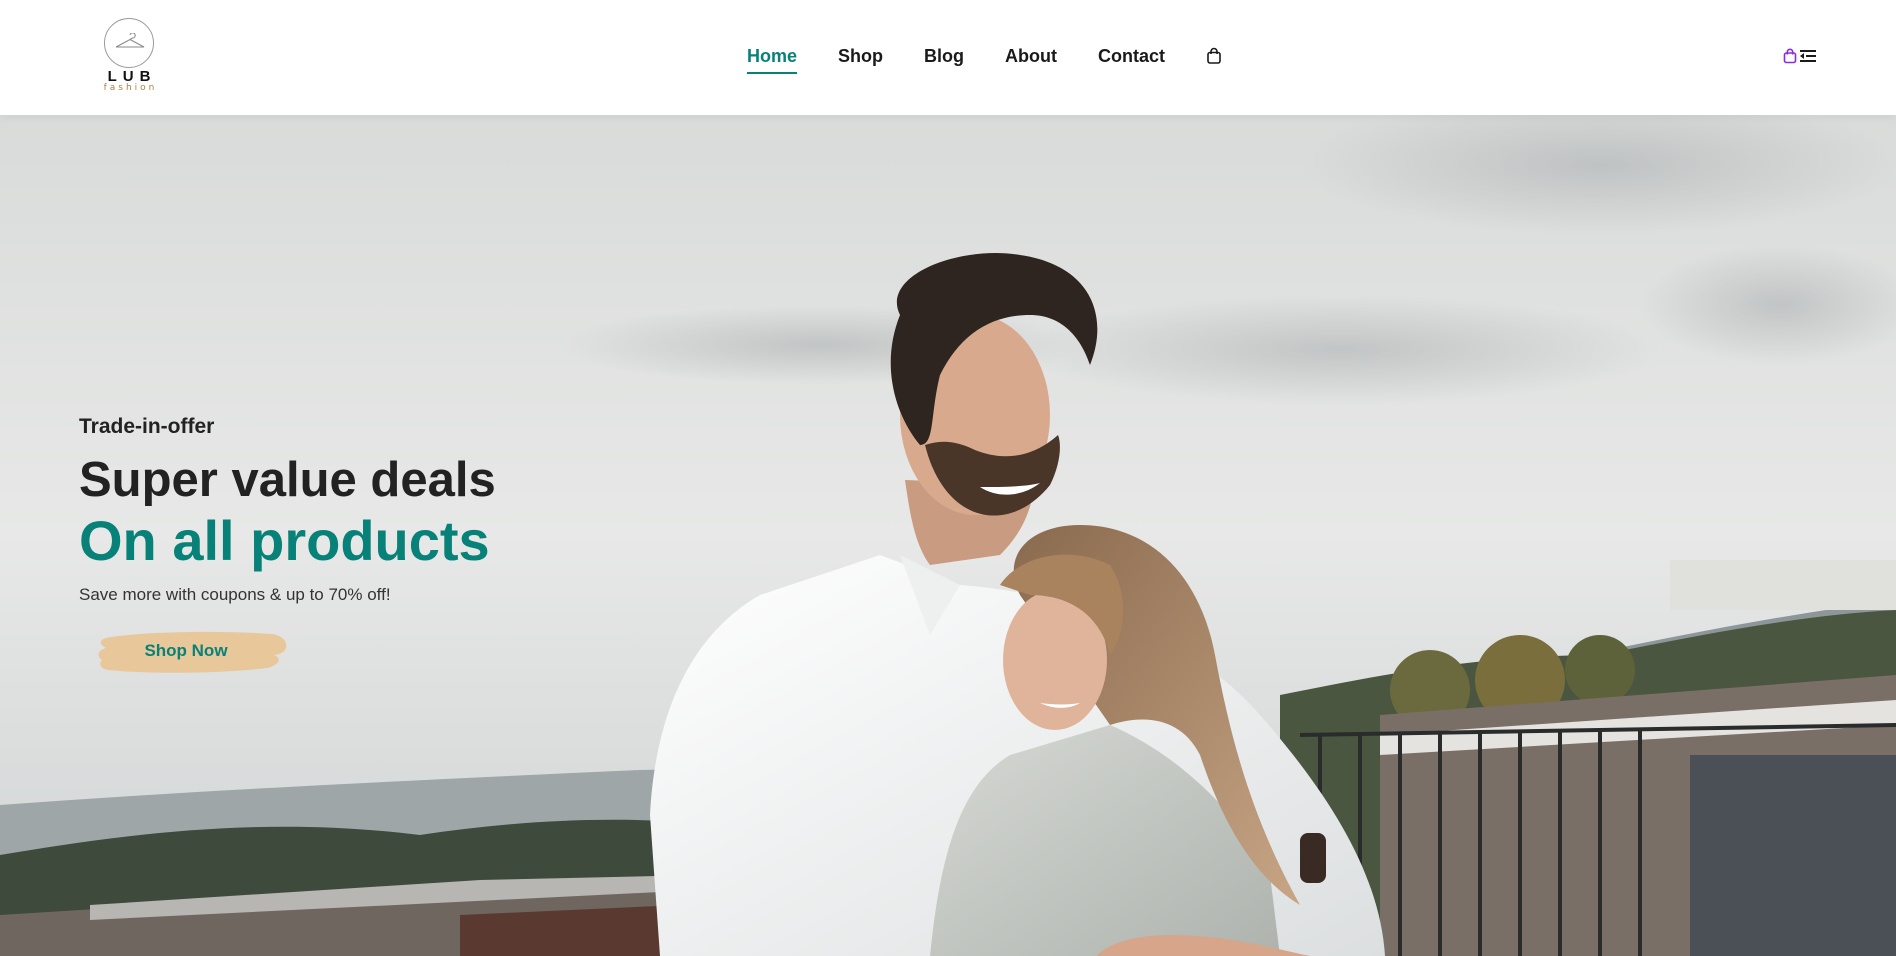  Describe the element at coordinates (235, 594) in the screenshot. I see `hero-subtitle: Save more with coupons & up to 70% off!` at that location.